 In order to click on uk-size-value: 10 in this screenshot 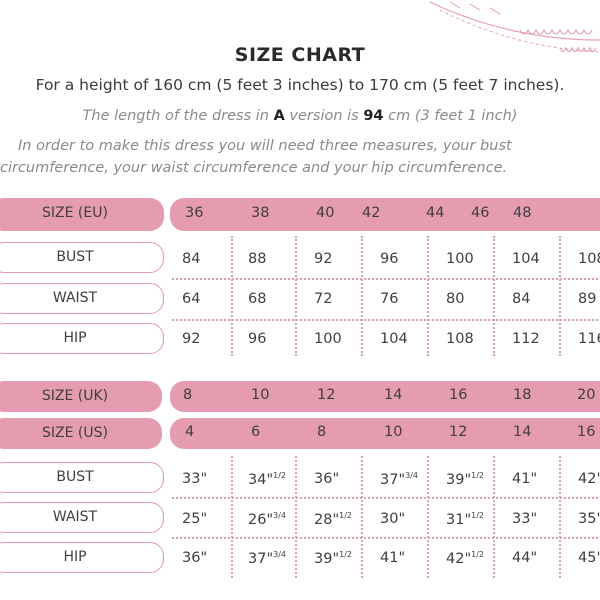, I will do `click(260, 395)`.